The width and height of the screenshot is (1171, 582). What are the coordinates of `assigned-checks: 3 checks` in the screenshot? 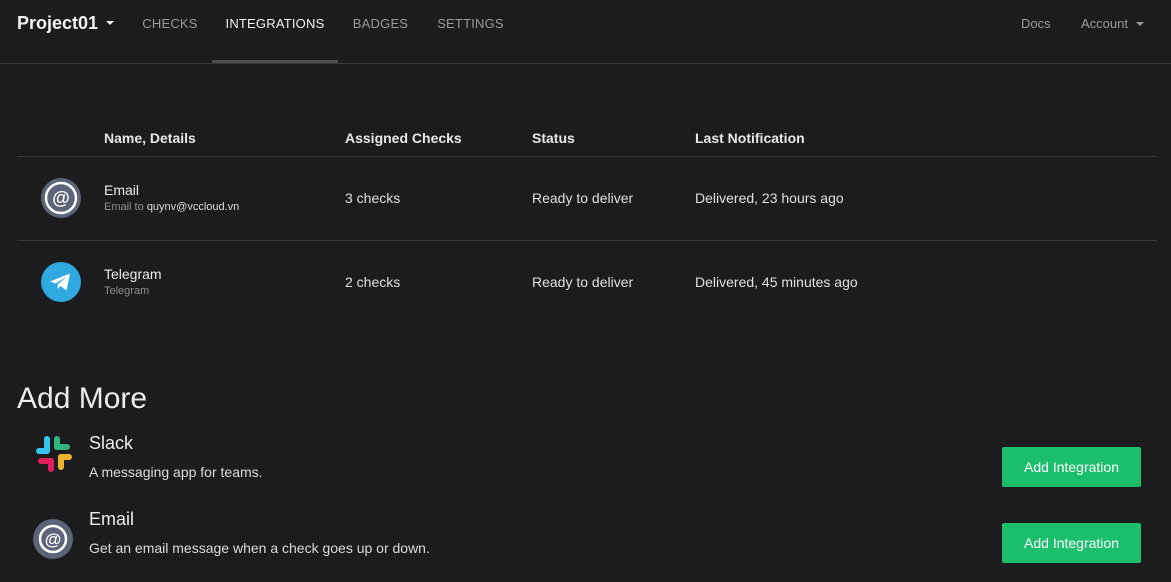 It's located at (372, 198).